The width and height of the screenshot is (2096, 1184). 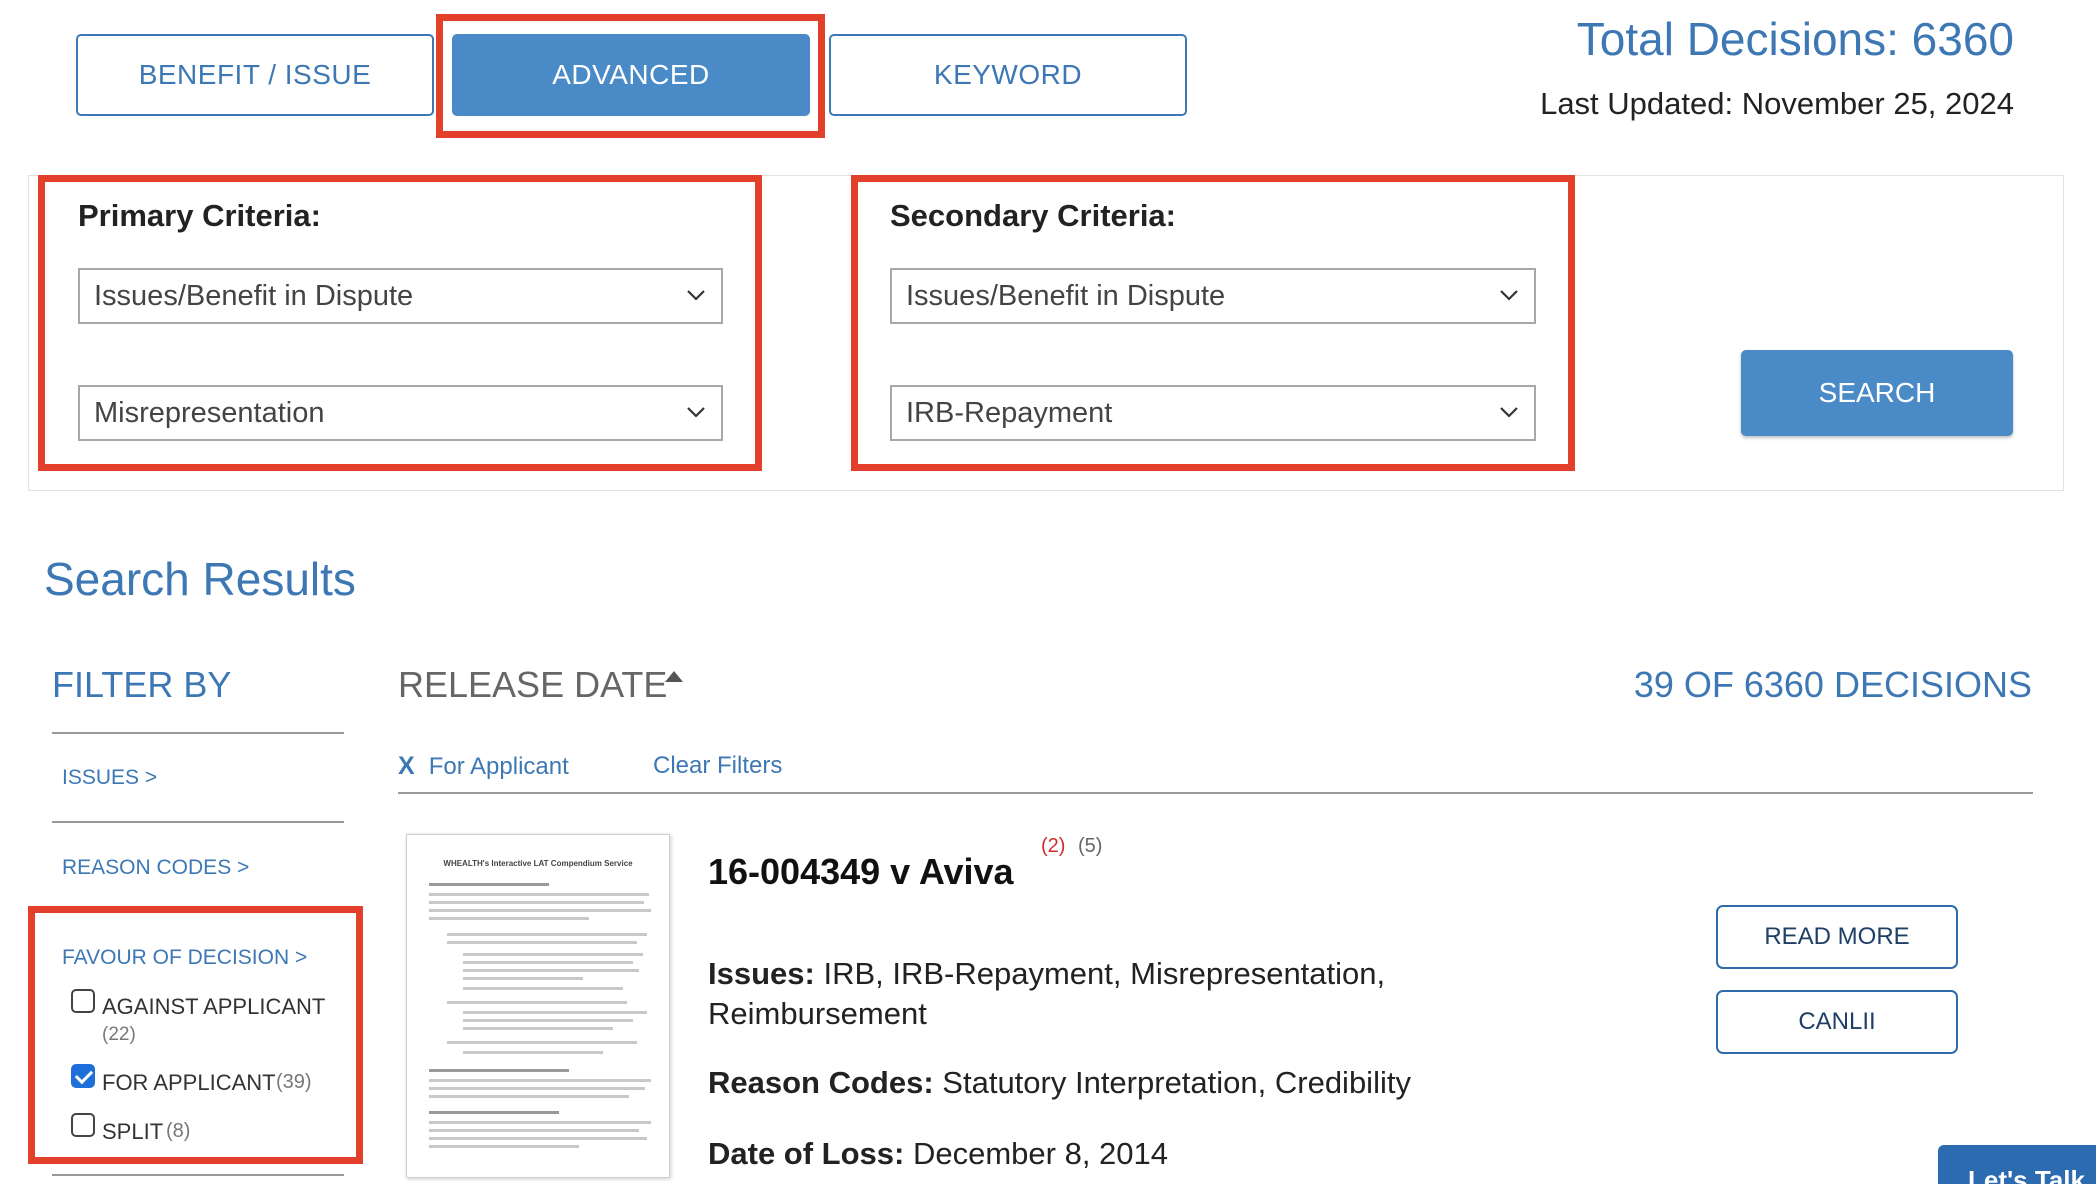 I want to click on secondary-criteria-title: Secondary Criteria:, so click(x=1033, y=215).